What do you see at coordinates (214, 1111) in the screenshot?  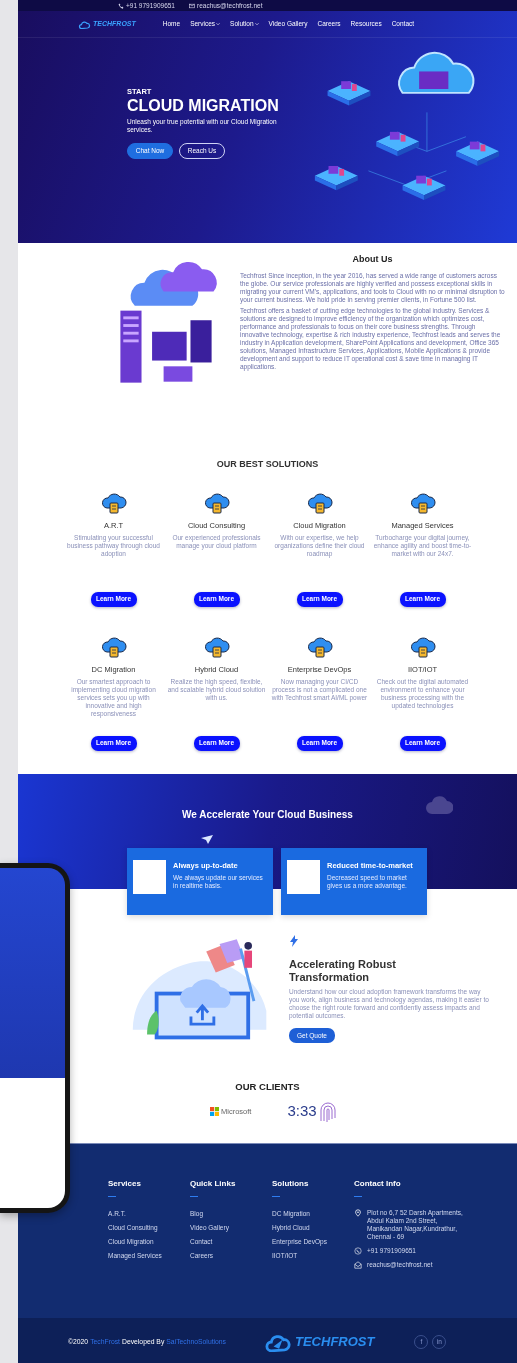 I see `four-squares-icon` at bounding box center [214, 1111].